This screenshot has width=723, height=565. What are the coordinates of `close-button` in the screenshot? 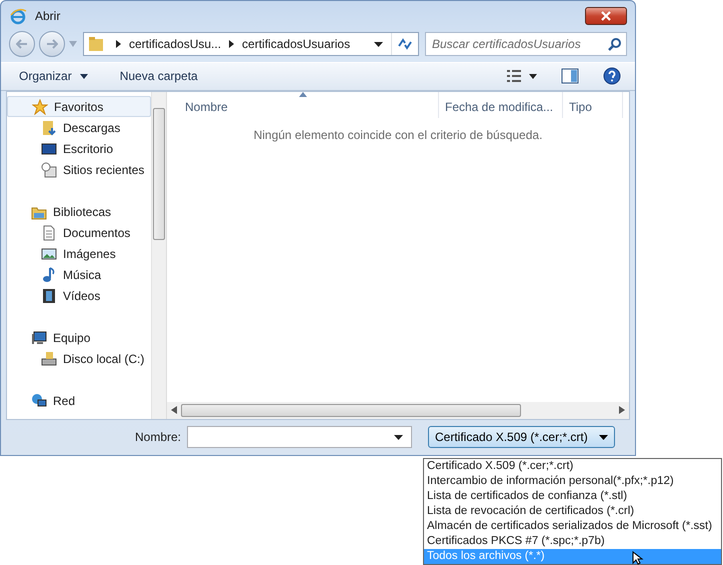 It's located at (606, 15).